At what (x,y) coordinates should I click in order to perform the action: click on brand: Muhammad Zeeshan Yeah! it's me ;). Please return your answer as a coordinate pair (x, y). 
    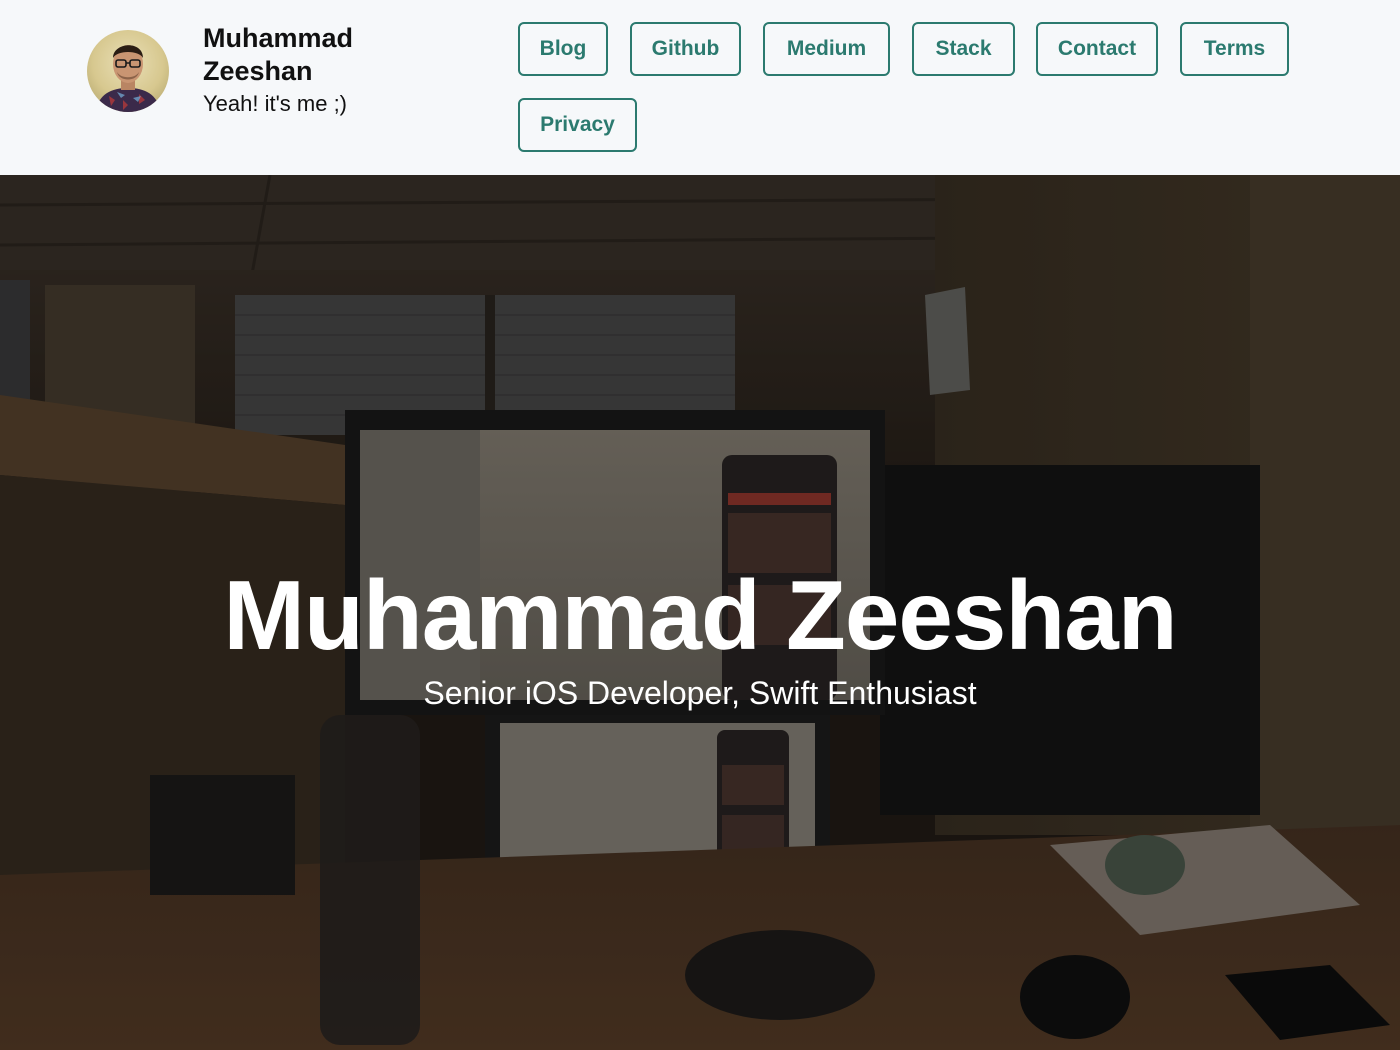
    Looking at the image, I should click on (287, 86).